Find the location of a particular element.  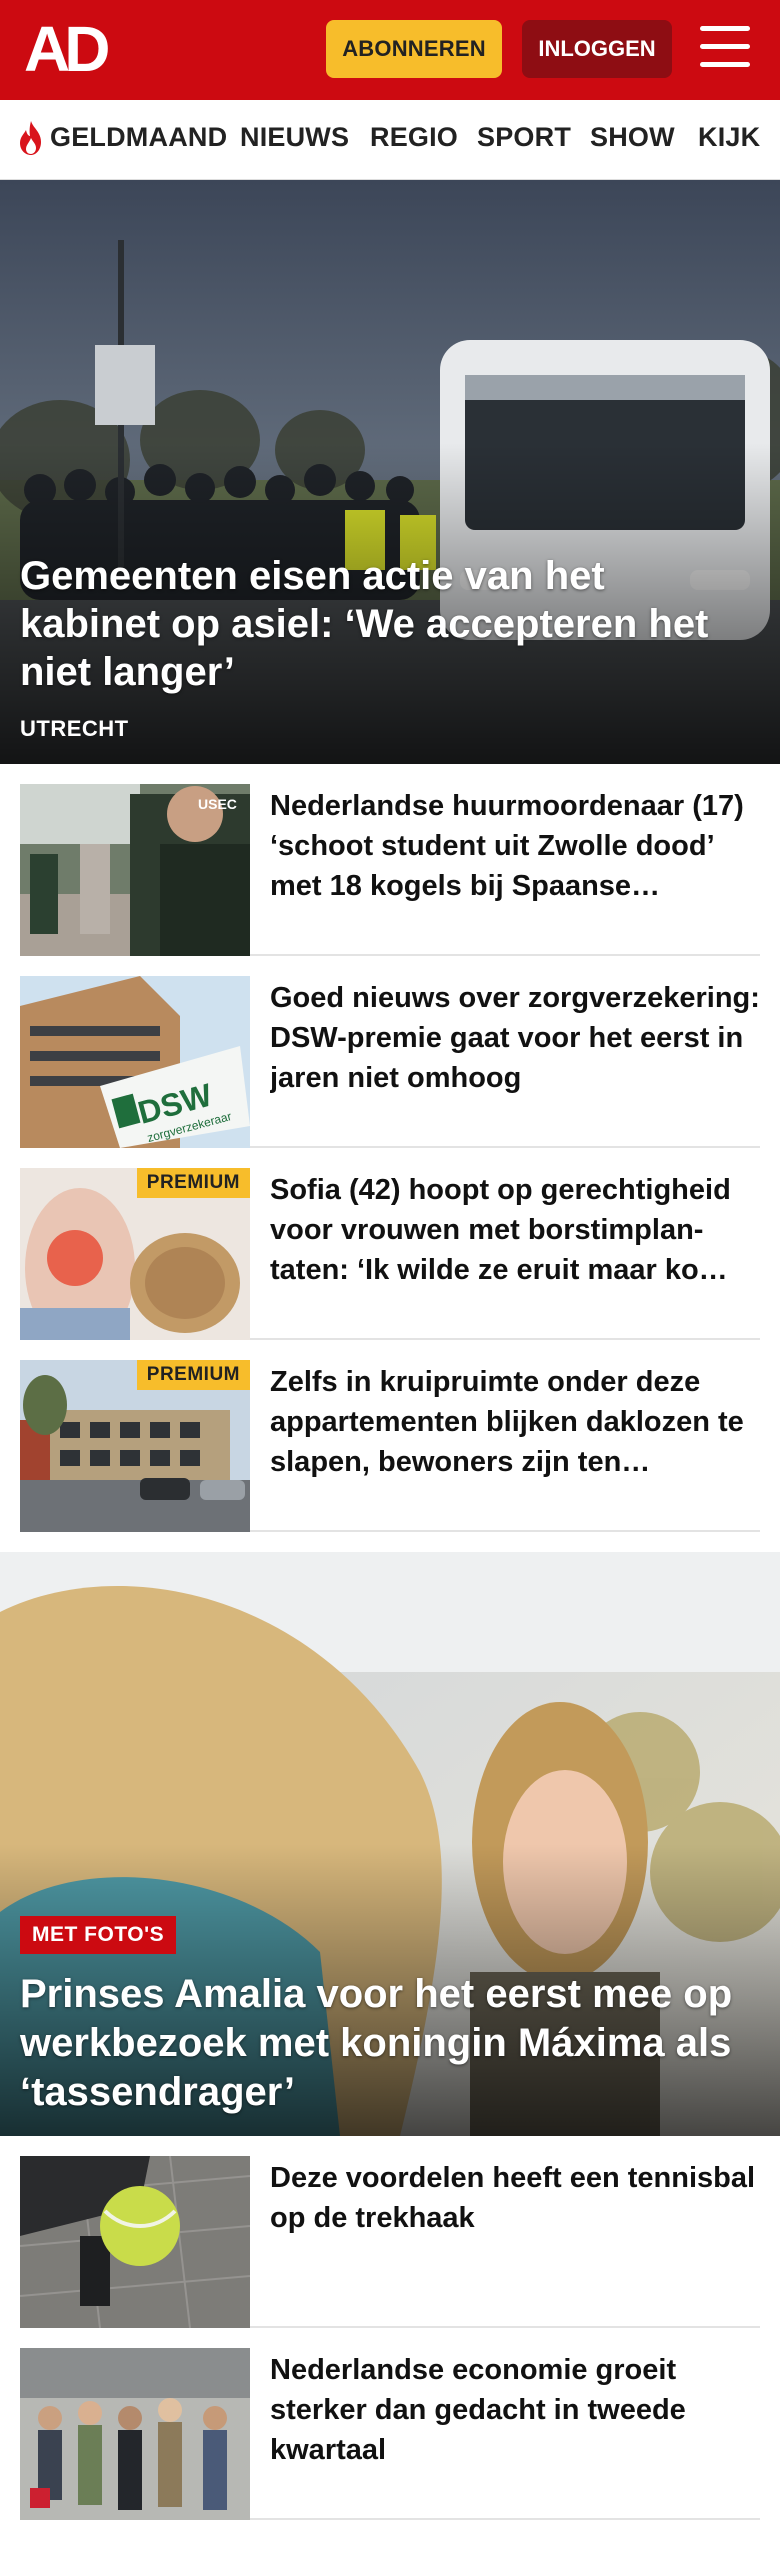

nav-item-show: SHOW is located at coordinates (632, 137).